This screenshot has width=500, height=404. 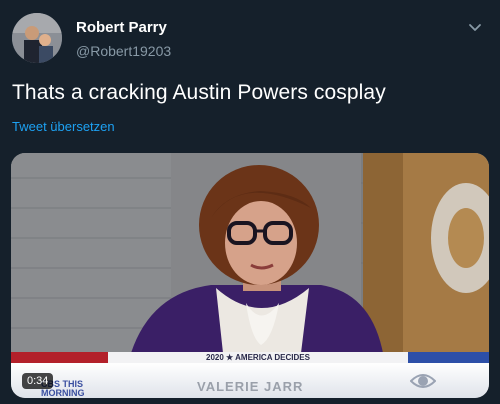 I want to click on avatar, so click(x=37, y=38).